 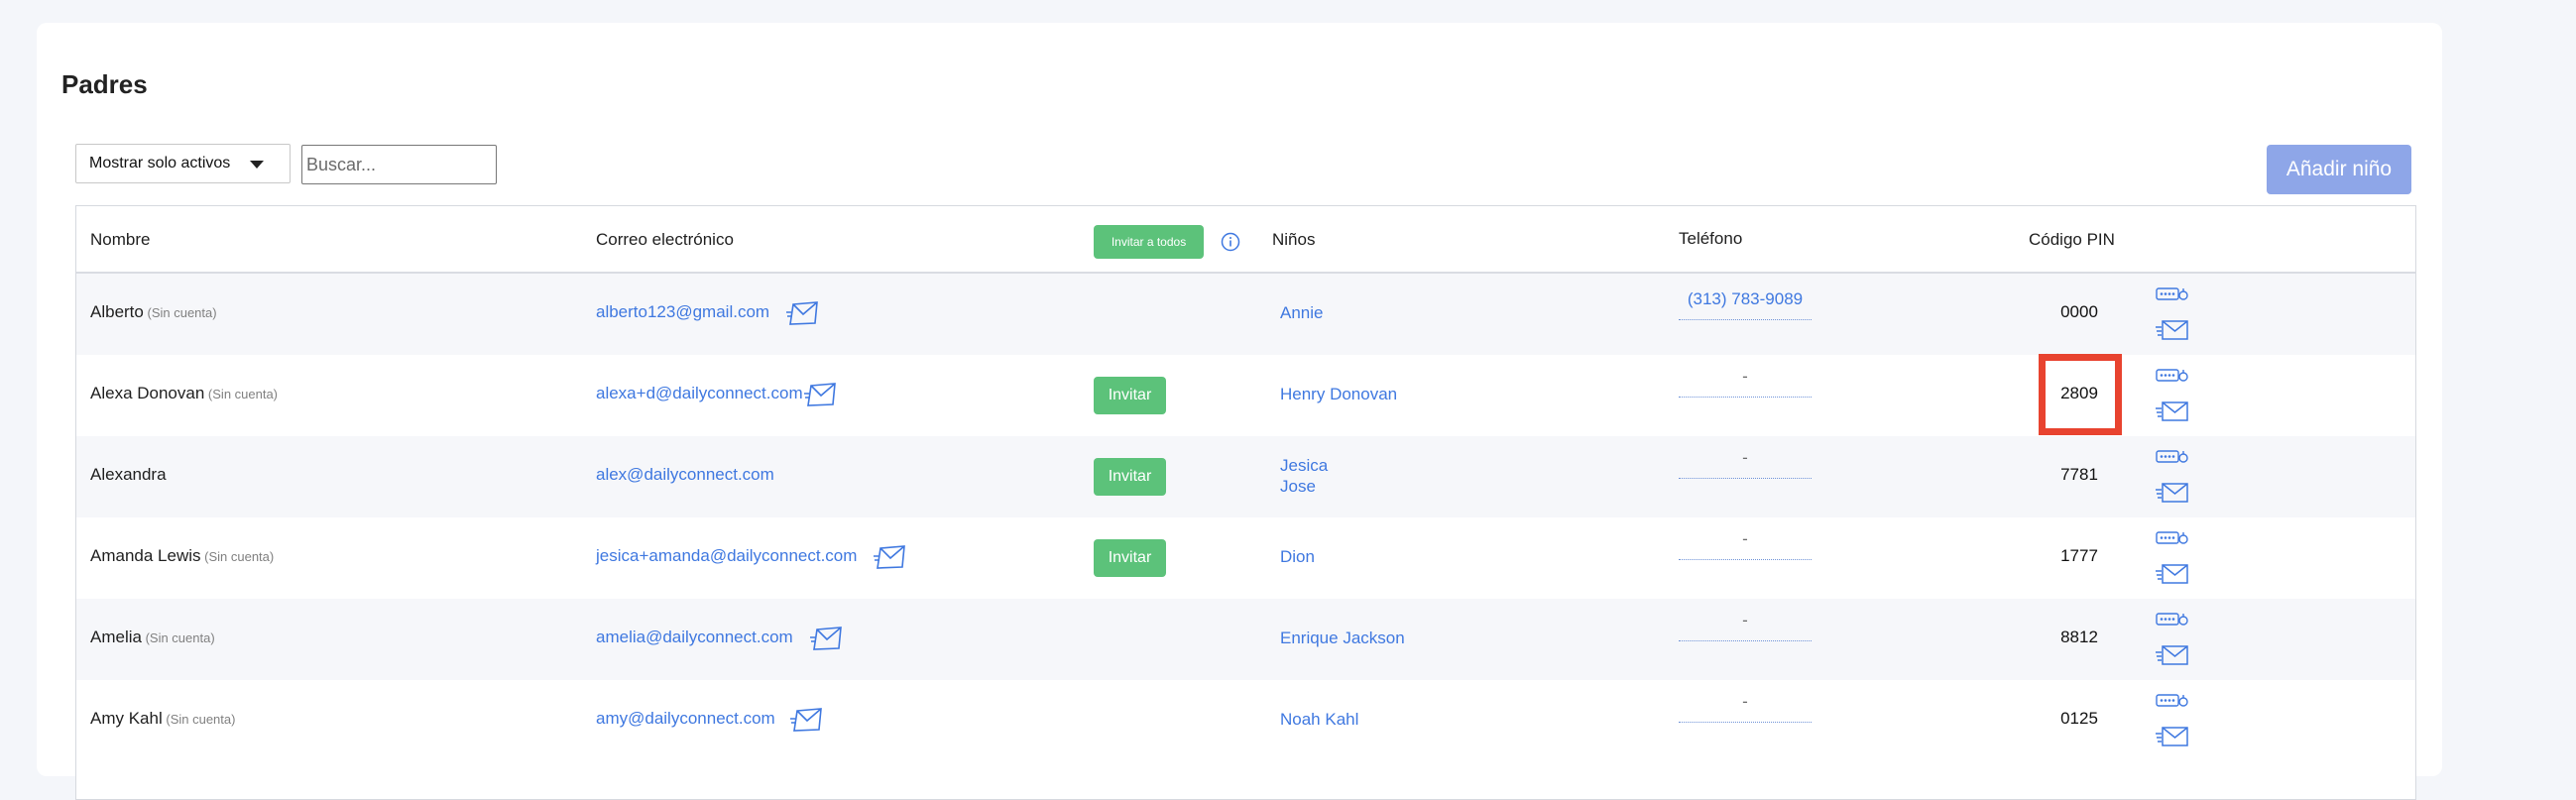 I want to click on kids-list: Dion, so click(x=1297, y=556).